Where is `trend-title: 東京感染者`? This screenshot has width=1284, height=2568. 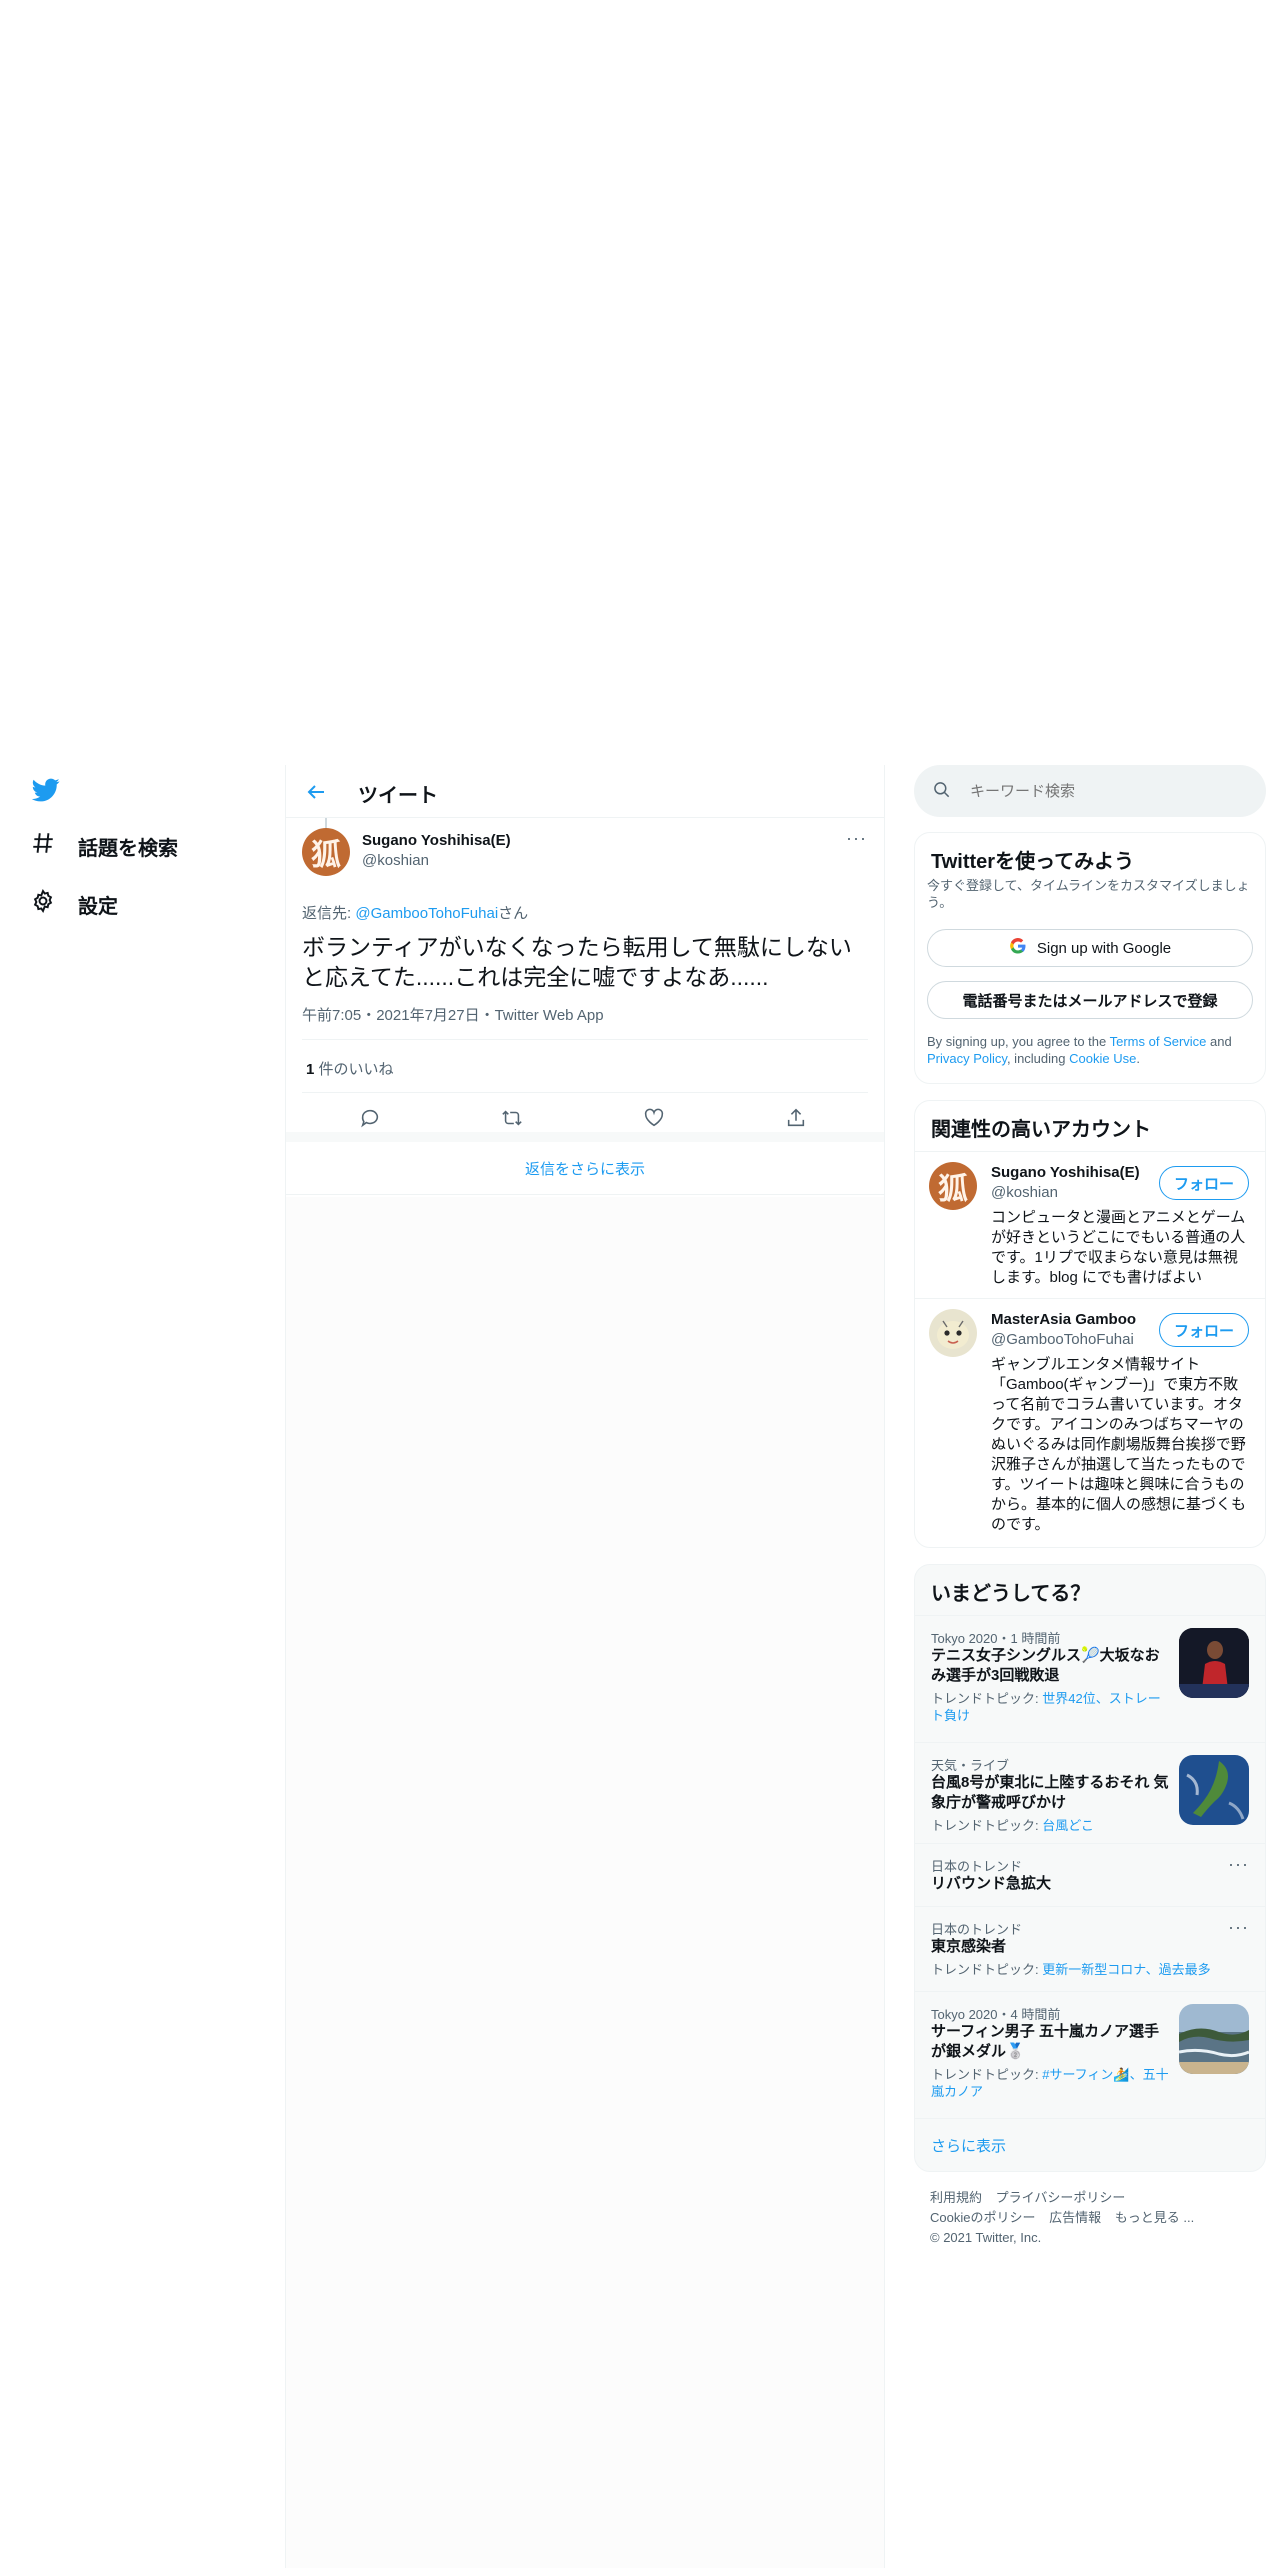 trend-title: 東京感染者 is located at coordinates (969, 1946).